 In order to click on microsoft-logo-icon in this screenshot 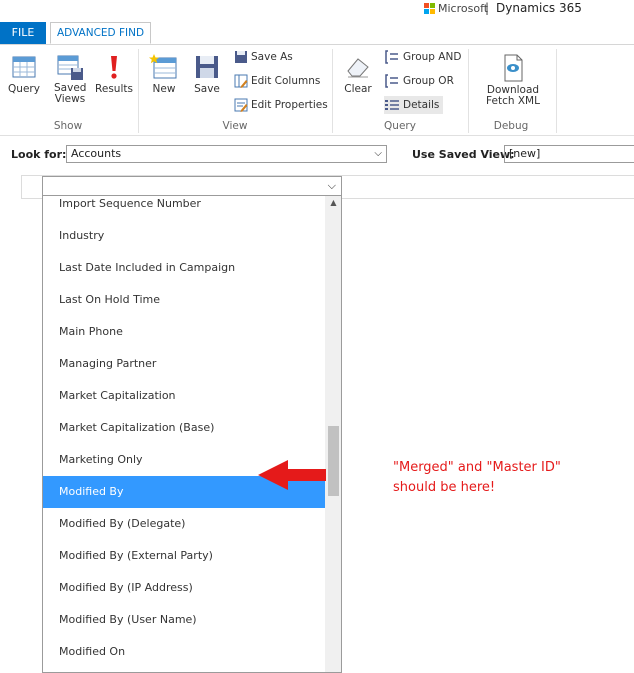, I will do `click(429, 8)`.